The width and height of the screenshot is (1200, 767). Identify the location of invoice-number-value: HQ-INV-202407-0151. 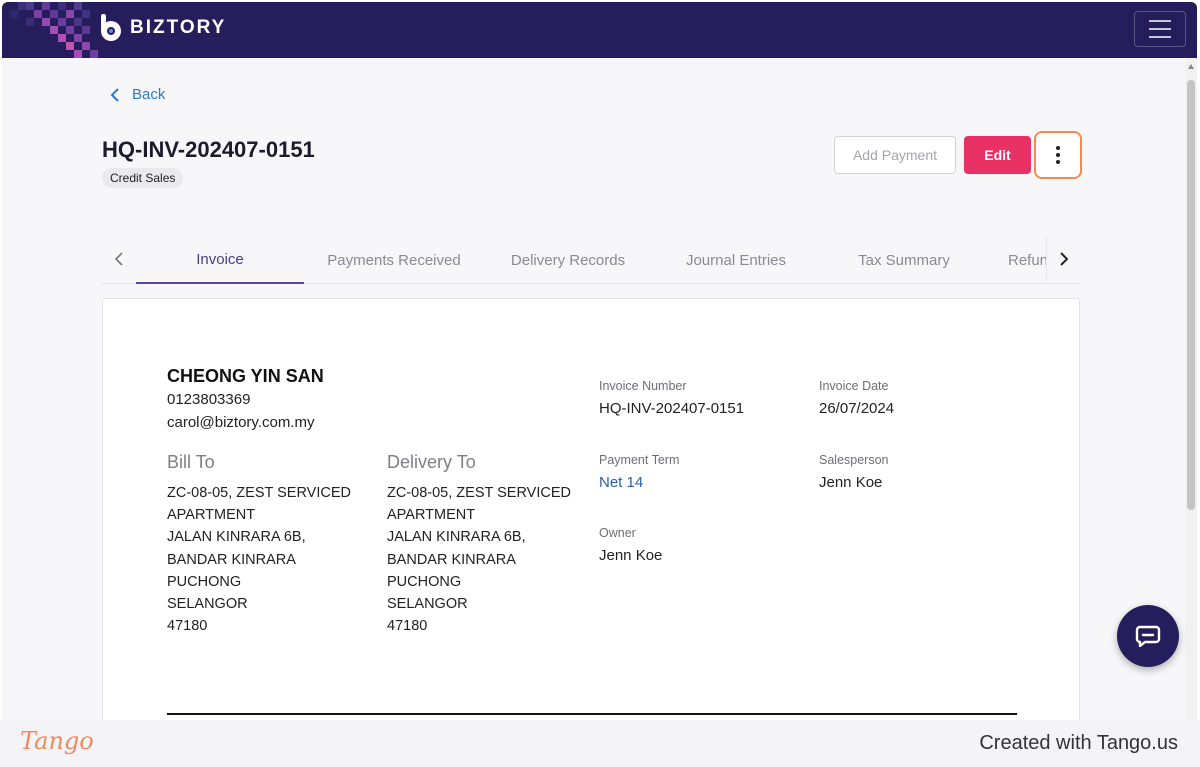
(672, 408).